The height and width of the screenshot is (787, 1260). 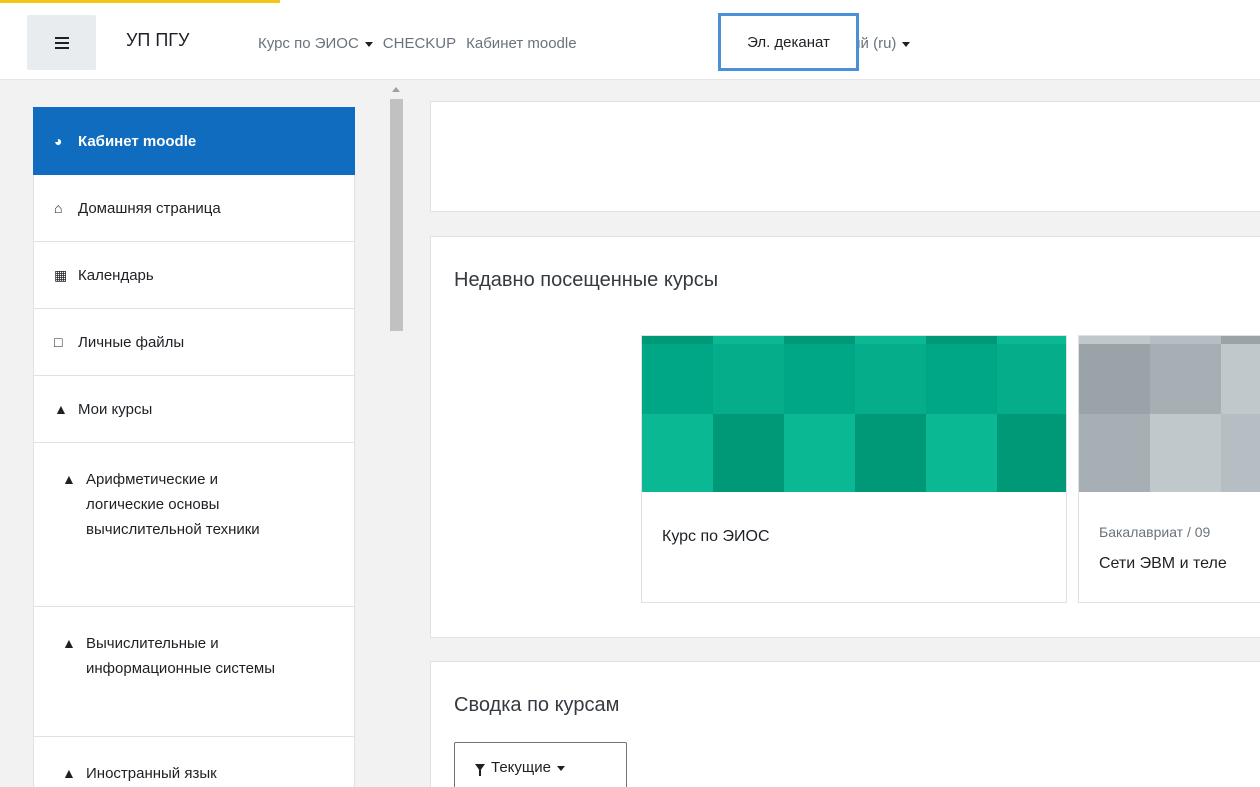 I want to click on site-brand: УП ПГУ, so click(x=158, y=40).